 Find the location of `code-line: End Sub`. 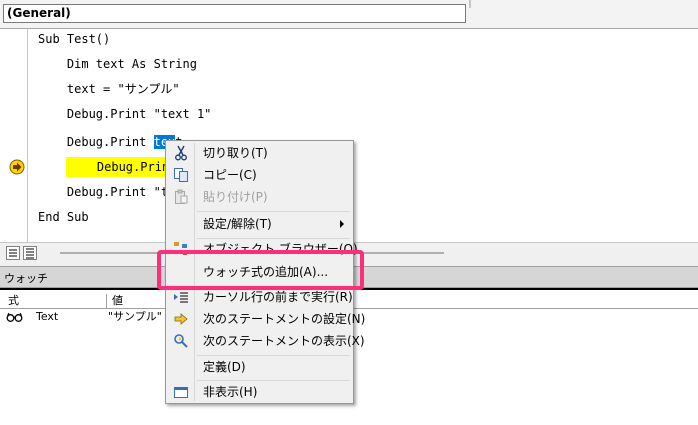

code-line: End Sub is located at coordinates (63, 217).